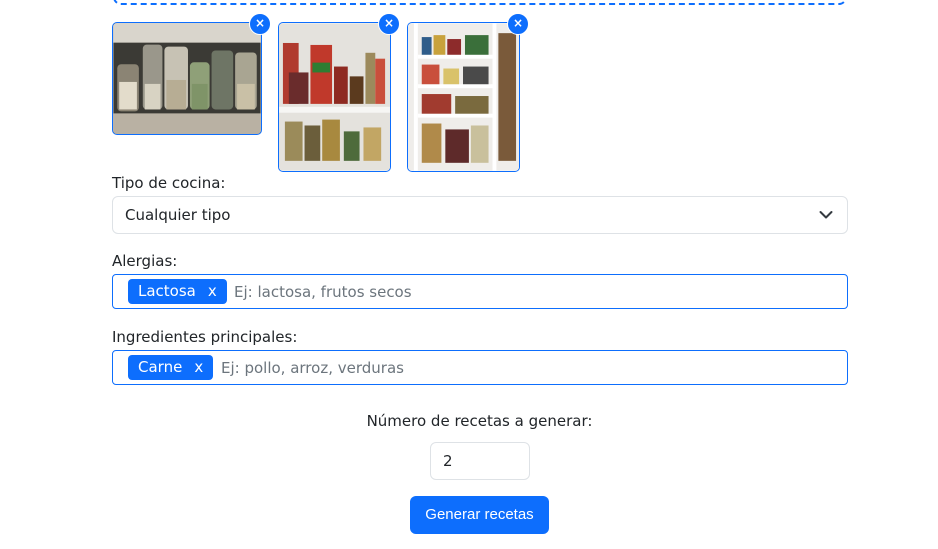 The image size is (938, 549). Describe the element at coordinates (145, 261) in the screenshot. I see `allergies-label: Alergias:` at that location.